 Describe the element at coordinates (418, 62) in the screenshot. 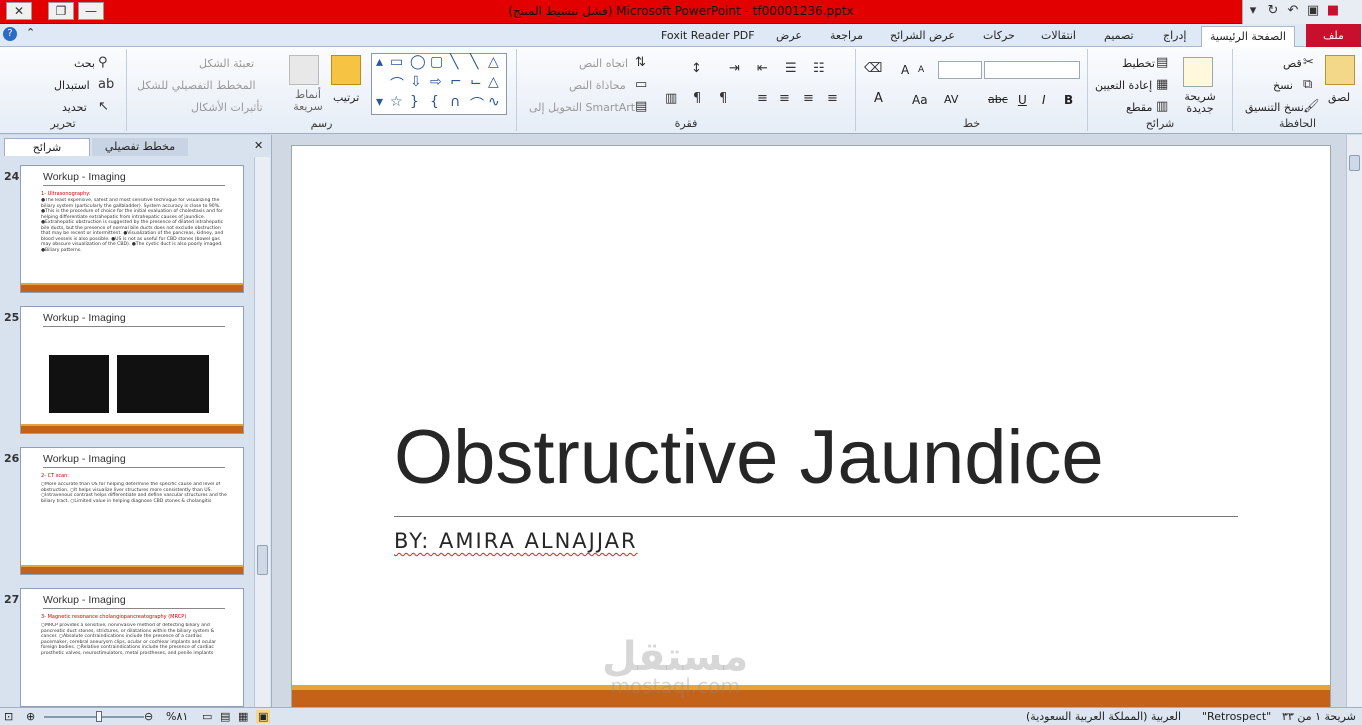

I see `oval-shape-icon: ◯` at that location.